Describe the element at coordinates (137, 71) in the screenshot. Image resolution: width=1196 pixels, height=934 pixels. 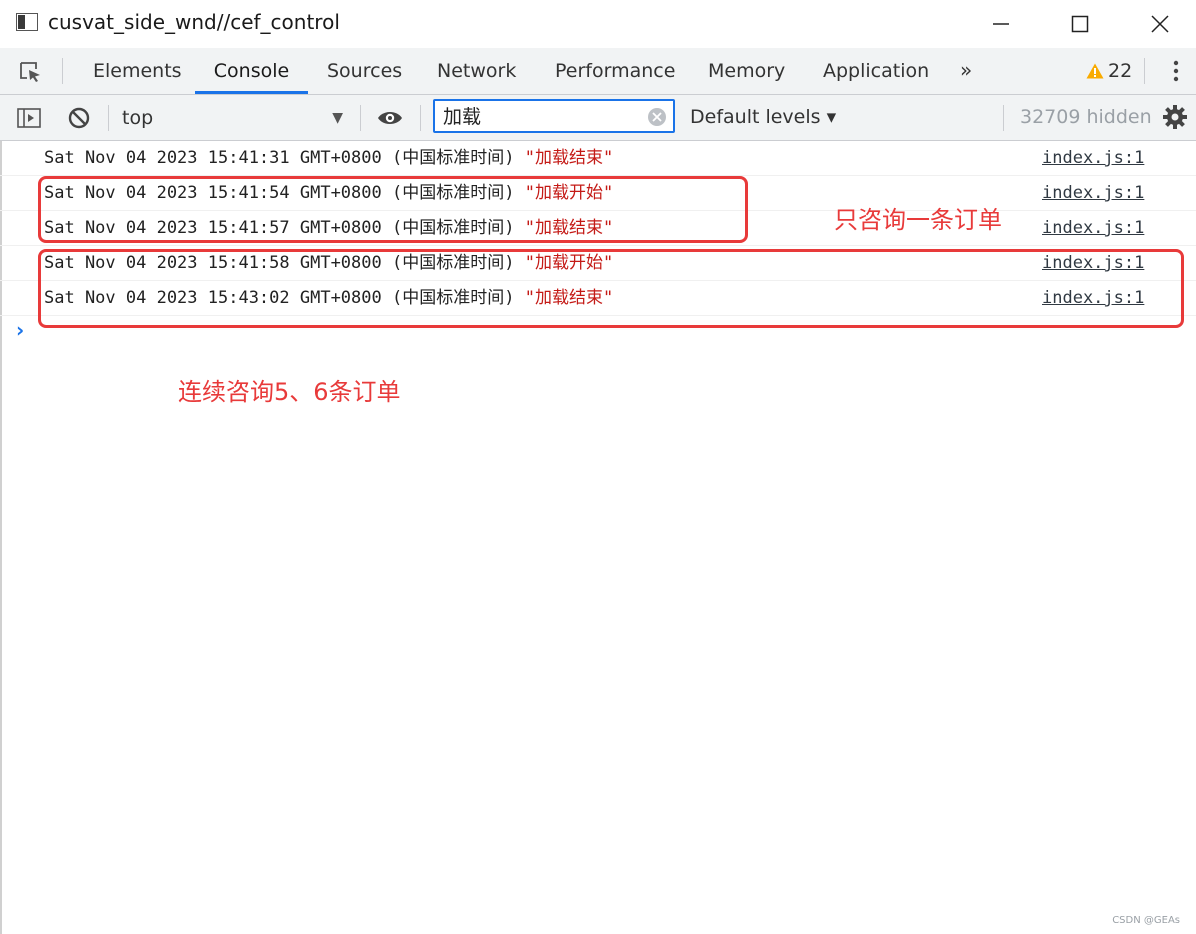
I see `tab-elements: Elements` at that location.